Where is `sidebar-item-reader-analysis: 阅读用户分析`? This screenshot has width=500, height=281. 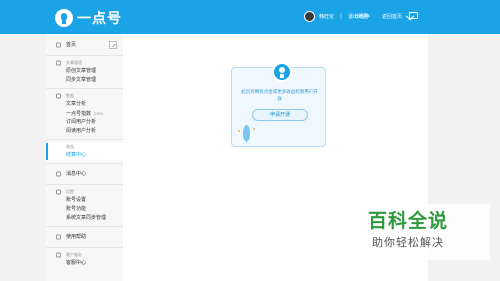
sidebar-item-reader-analysis: 阅读用户分析 is located at coordinates (84, 131).